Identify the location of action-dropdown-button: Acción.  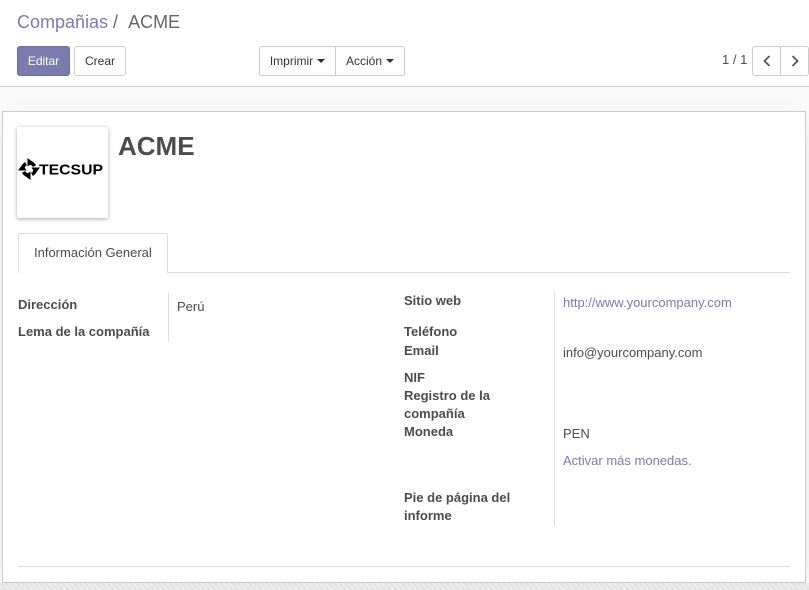
(370, 61).